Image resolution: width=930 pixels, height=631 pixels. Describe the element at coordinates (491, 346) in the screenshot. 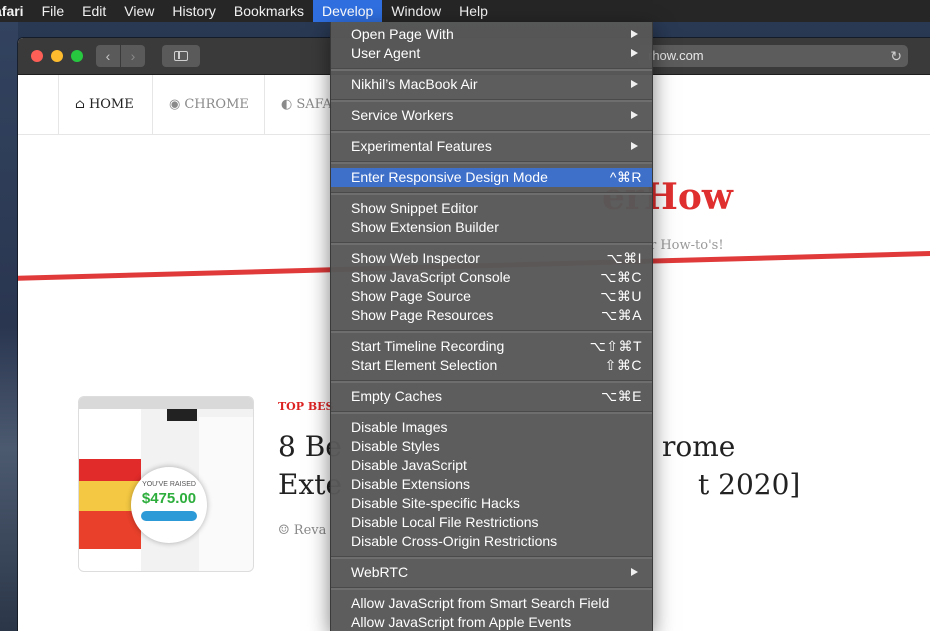

I see `menu-item-start-timeline-recording: Start Timeline Recording ⌥⇧⌘T` at that location.